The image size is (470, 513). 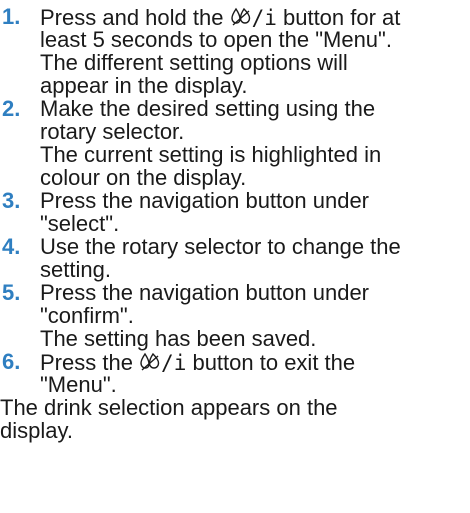 What do you see at coordinates (11, 200) in the screenshot?
I see `step-number: 3.` at bounding box center [11, 200].